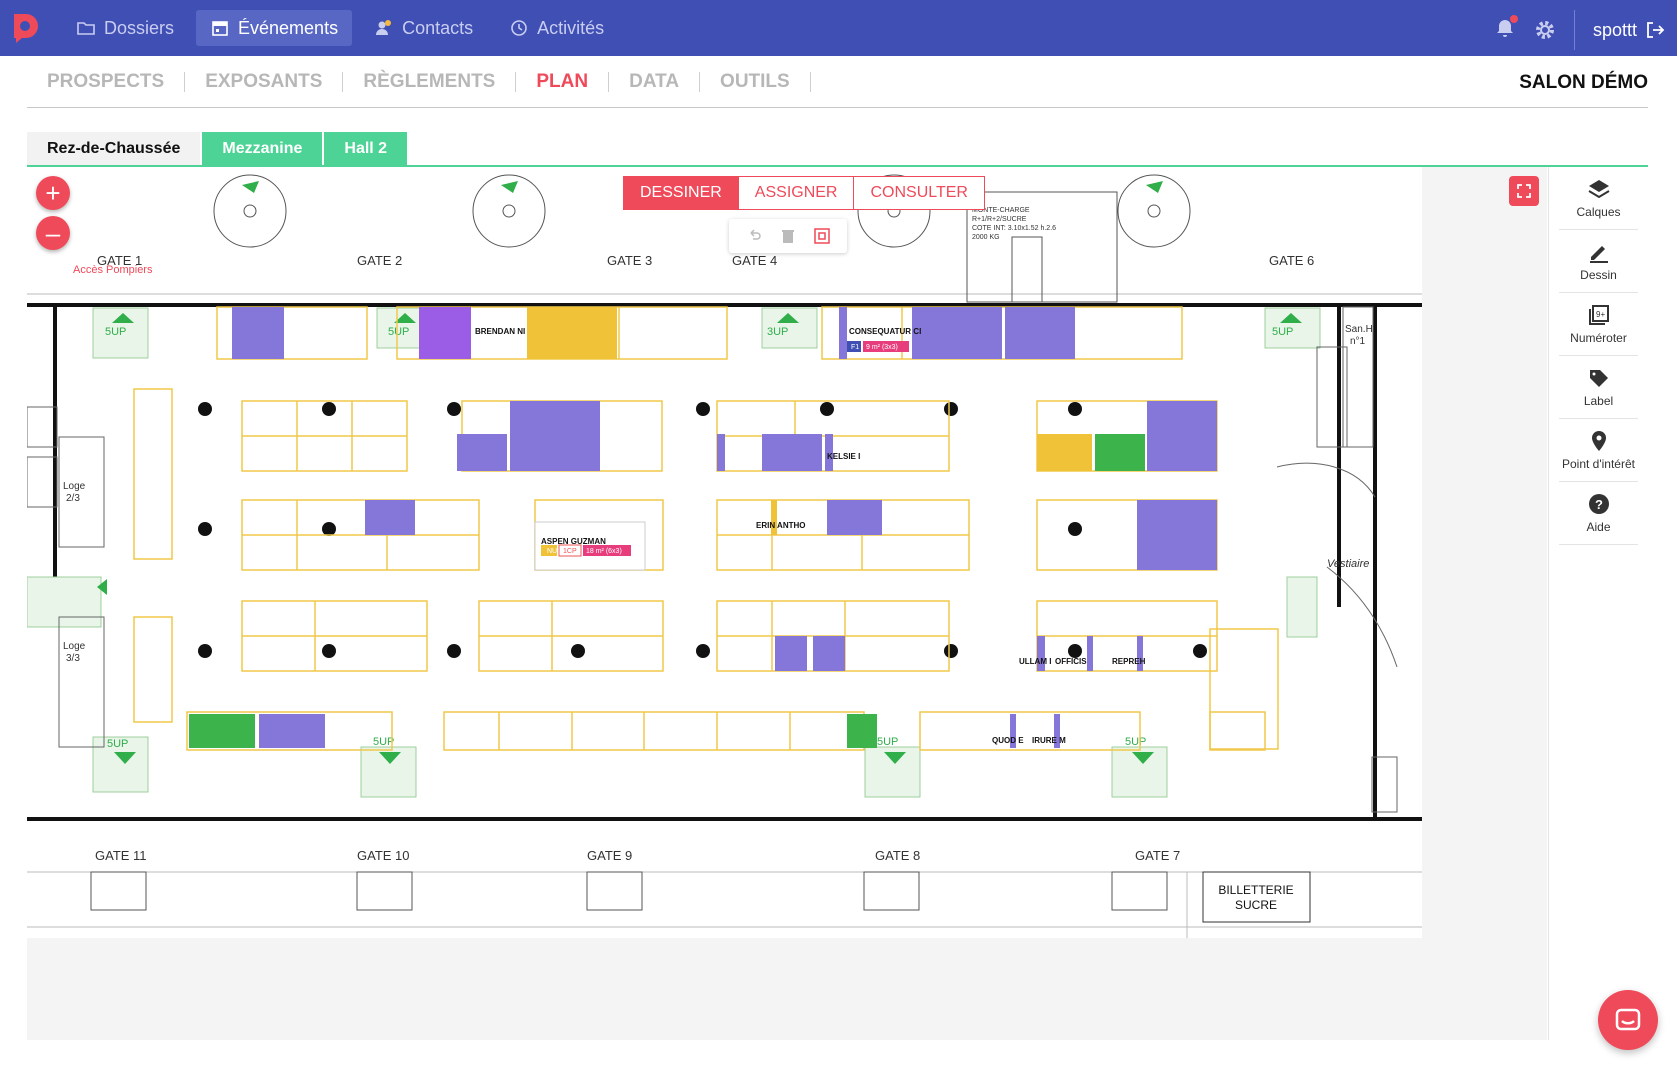 The image size is (1677, 1069). What do you see at coordinates (755, 81) in the screenshot?
I see `tab-outils: OUTILS` at bounding box center [755, 81].